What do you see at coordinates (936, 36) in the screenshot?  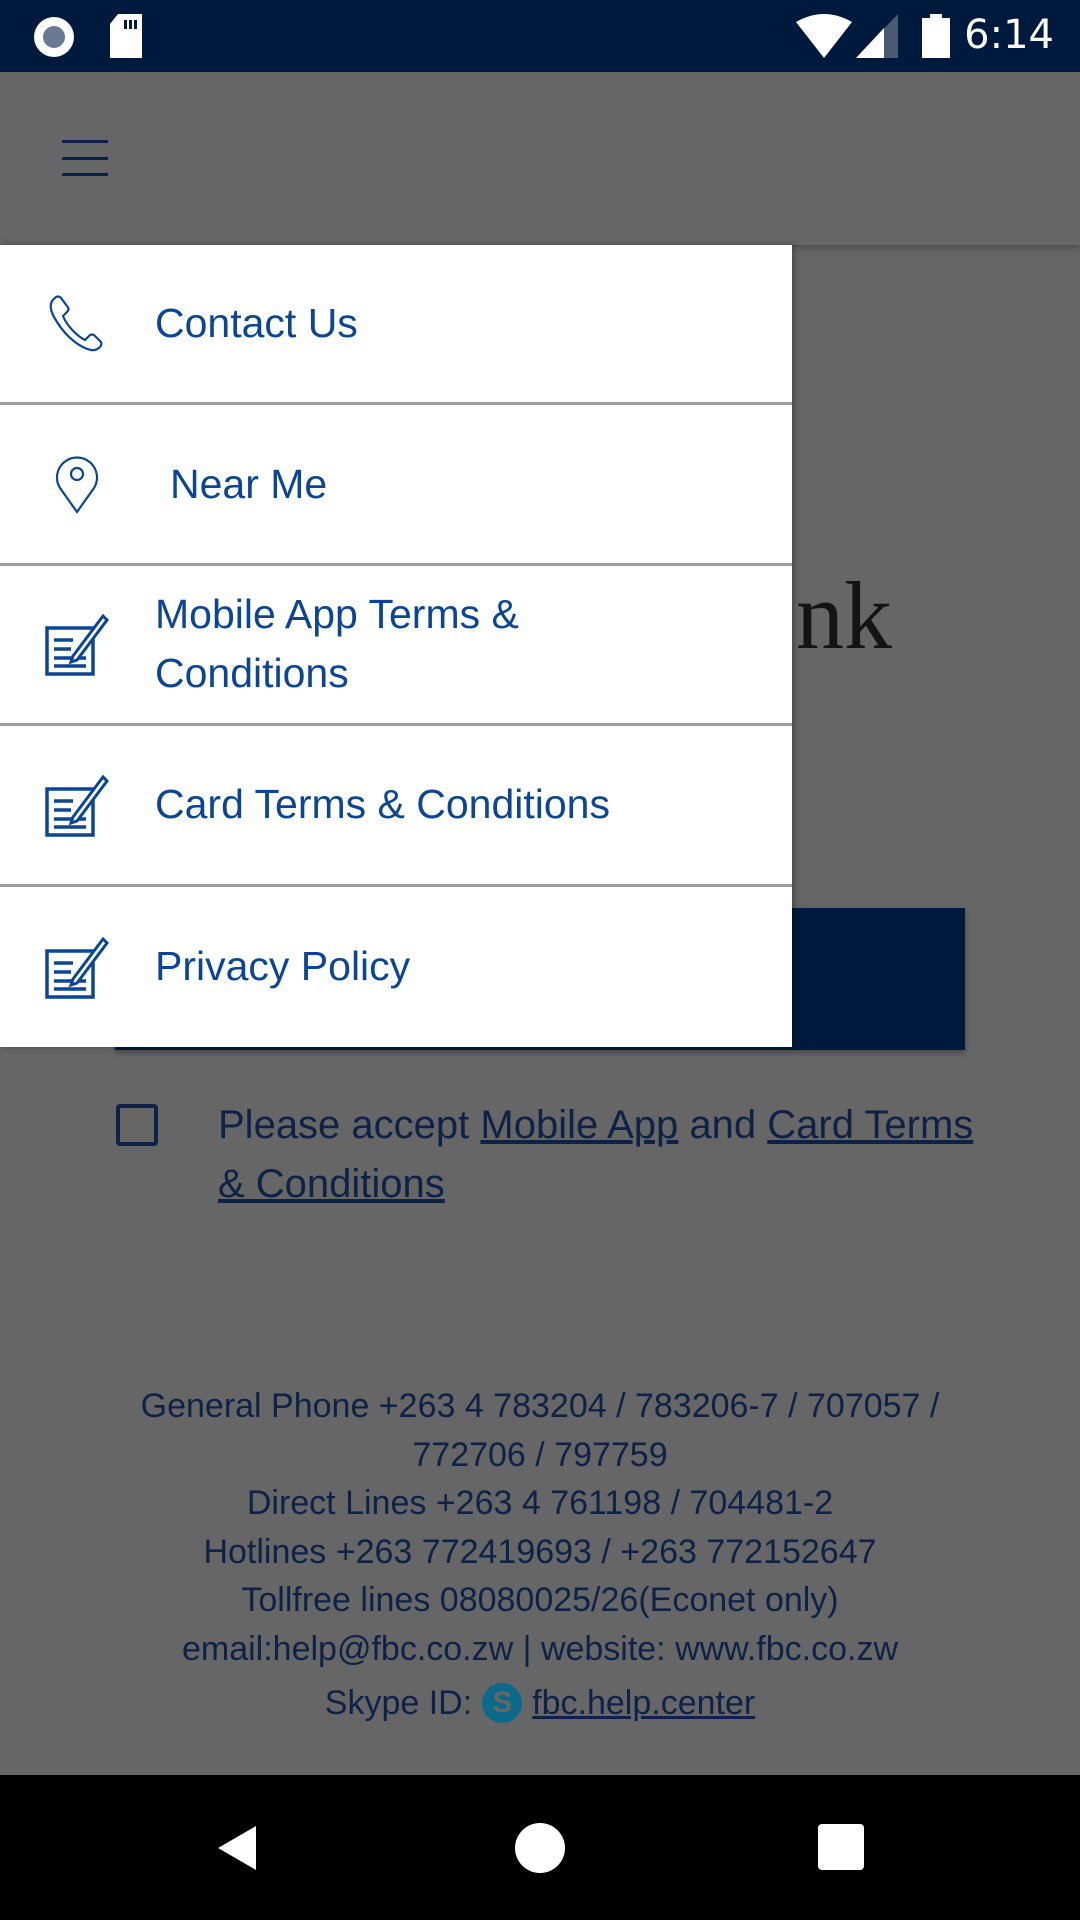 I see `battery-icon` at bounding box center [936, 36].